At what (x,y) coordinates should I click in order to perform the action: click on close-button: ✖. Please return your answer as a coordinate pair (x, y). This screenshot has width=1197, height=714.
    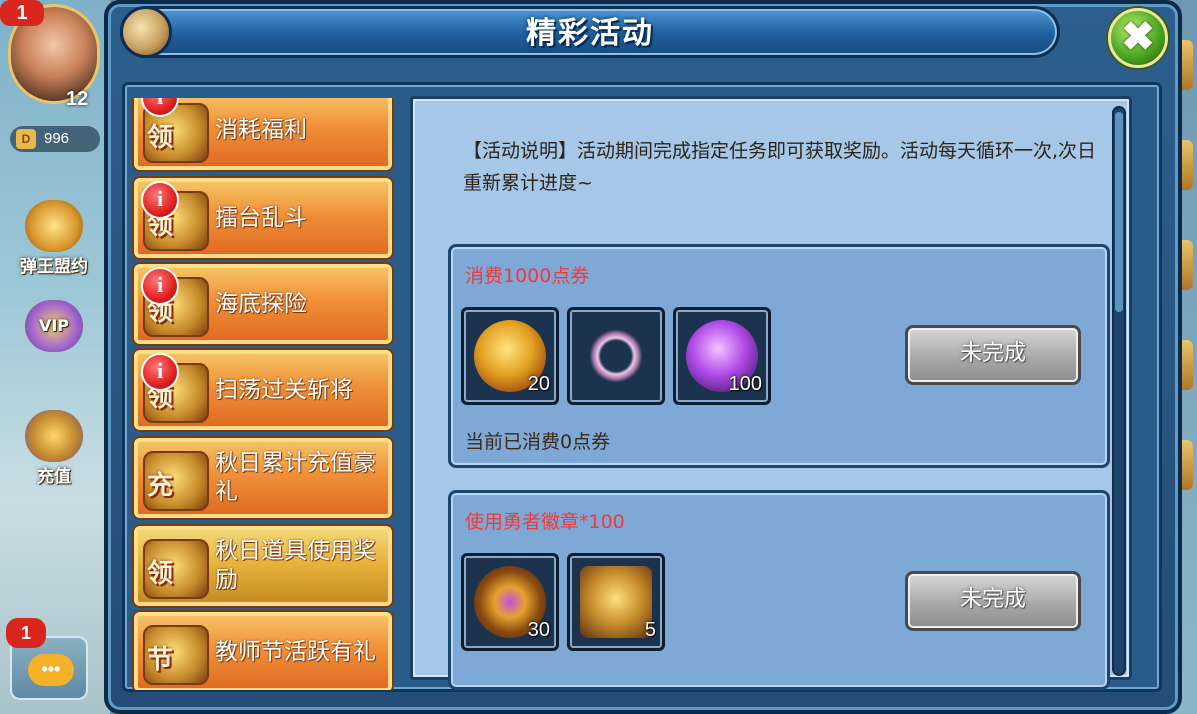
    Looking at the image, I should click on (1138, 38).